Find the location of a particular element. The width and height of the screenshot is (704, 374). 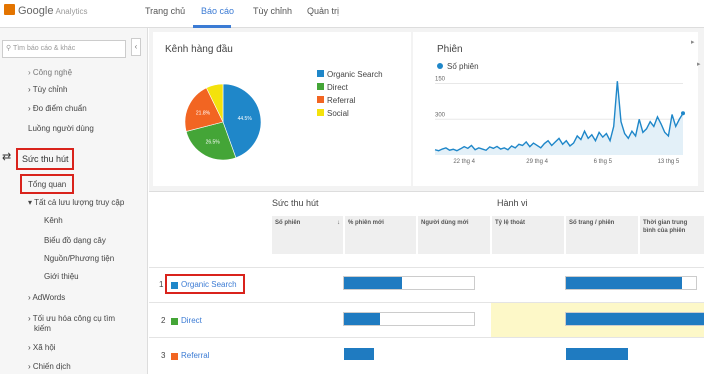

legend-referral: Referral is located at coordinates (336, 100).